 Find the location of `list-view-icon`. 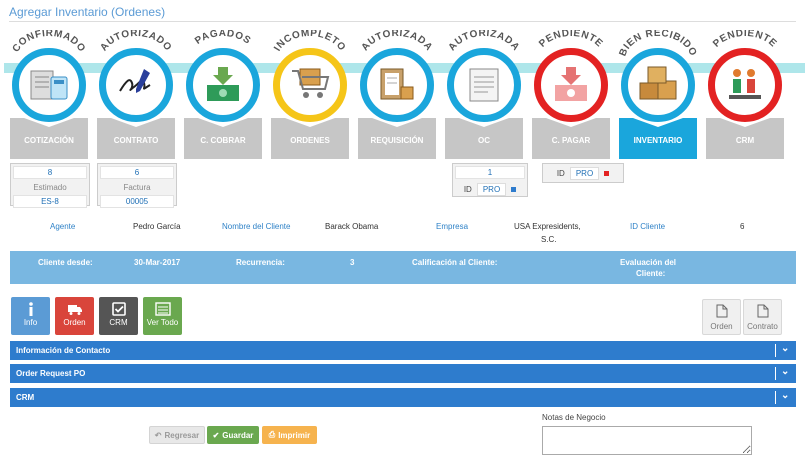

list-view-icon is located at coordinates (162, 309).